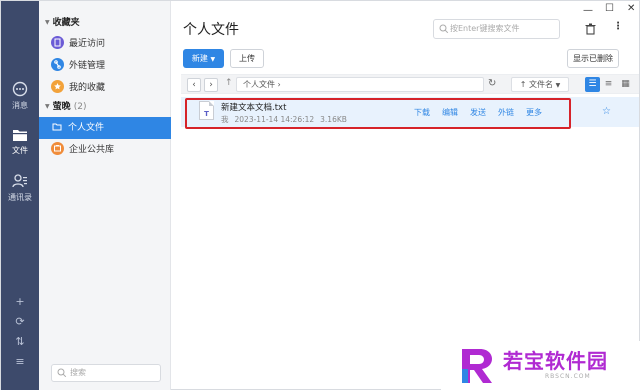 This screenshot has height=390, width=640. Describe the element at coordinates (211, 85) in the screenshot. I see `forward-button: ›` at that location.